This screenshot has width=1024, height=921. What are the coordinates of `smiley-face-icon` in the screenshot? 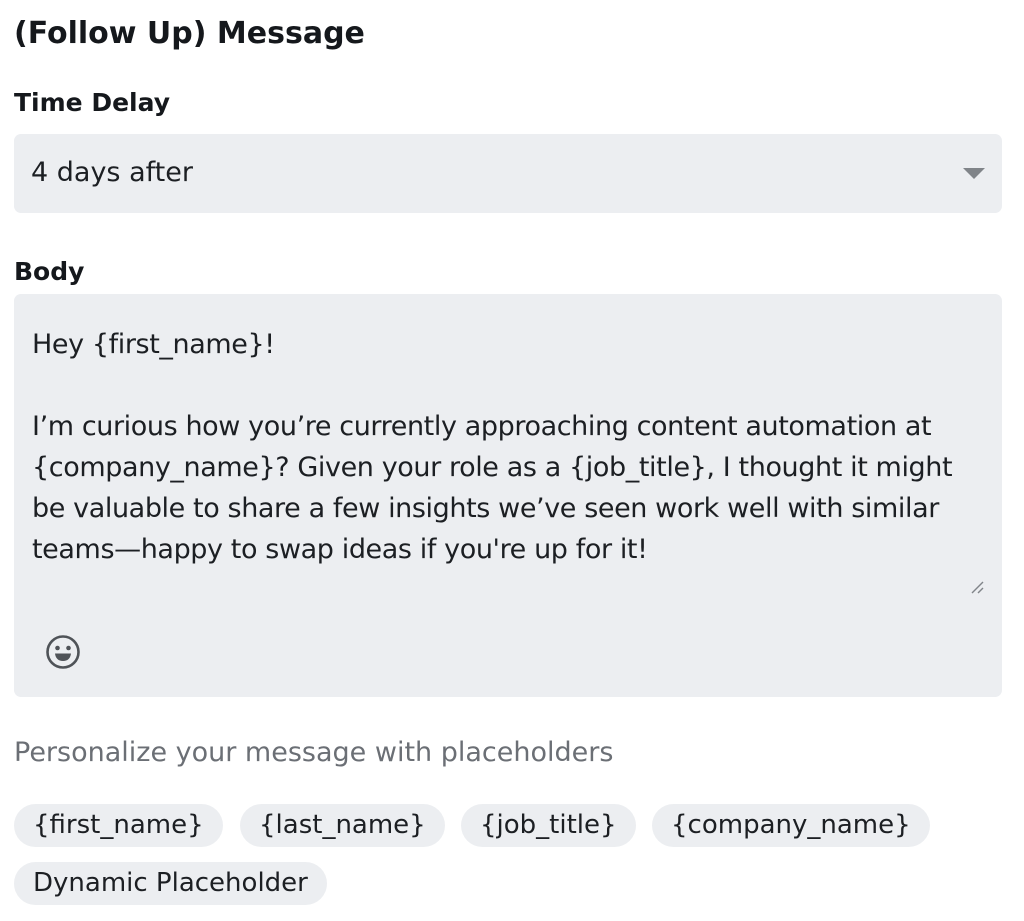 It's located at (63, 652).